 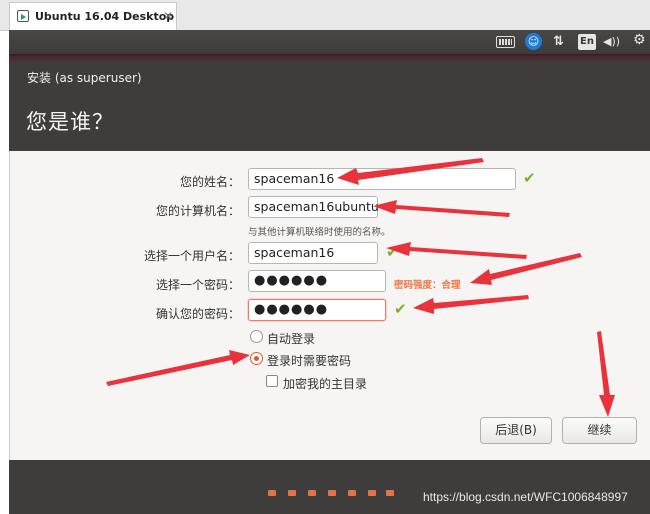 What do you see at coordinates (611, 42) in the screenshot?
I see `volume-icon: ◀))` at bounding box center [611, 42].